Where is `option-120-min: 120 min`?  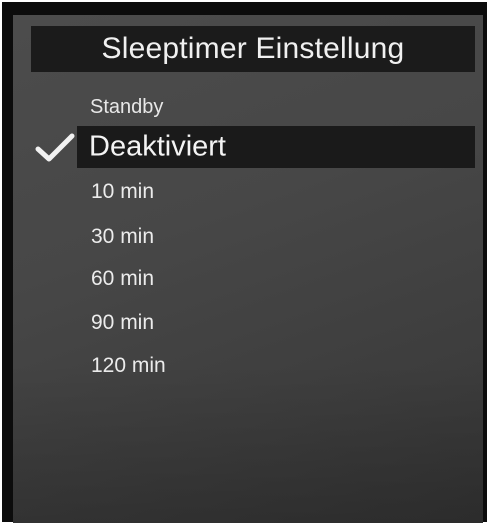
option-120-min: 120 min is located at coordinates (248, 366).